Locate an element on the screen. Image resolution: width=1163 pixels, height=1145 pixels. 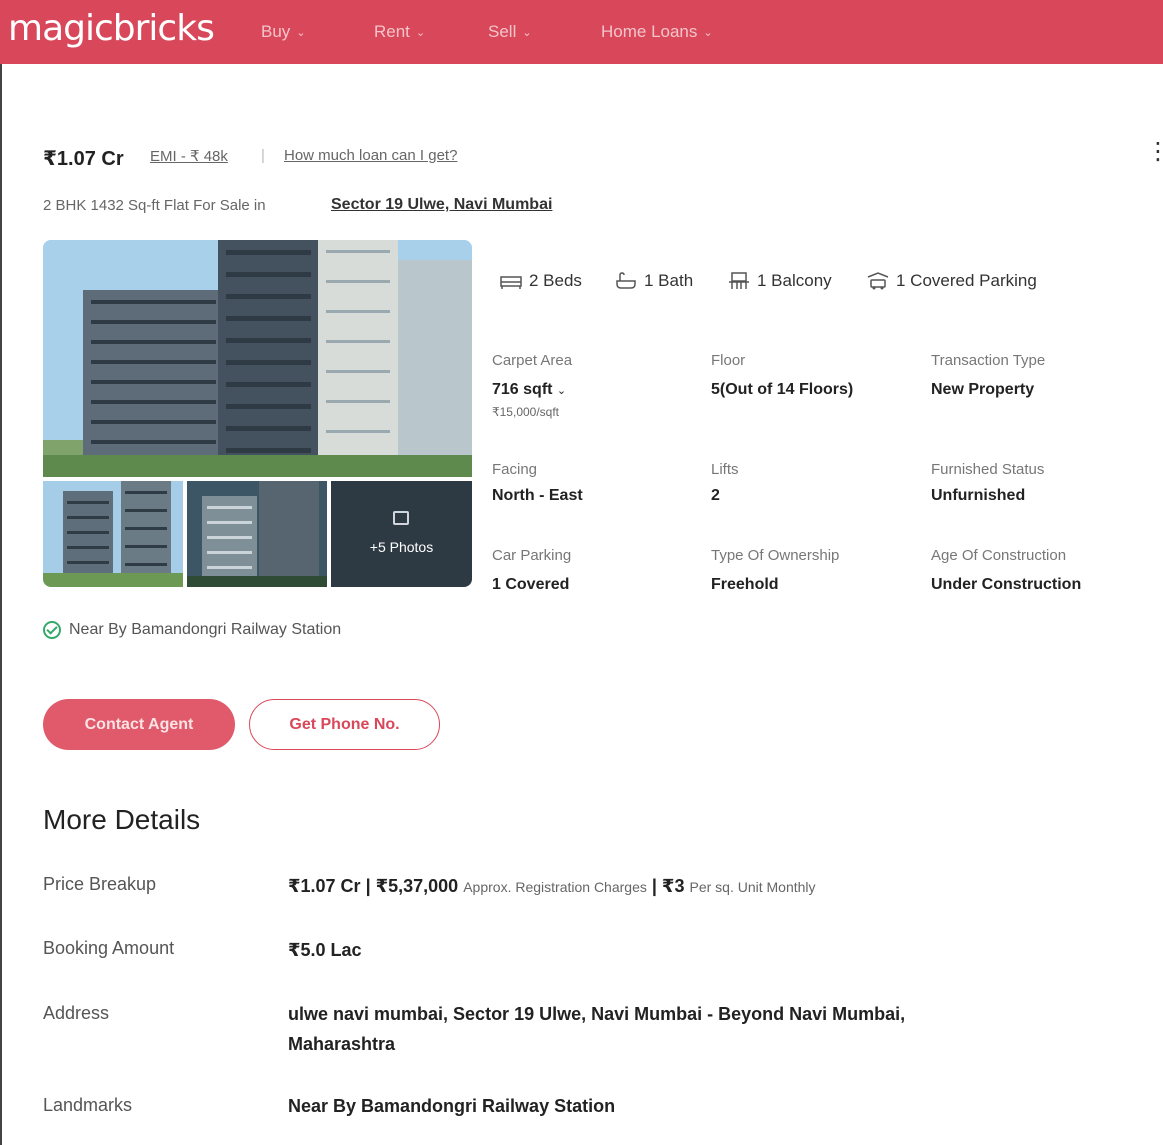
thumbnail-more-photos: +5 Photos is located at coordinates (401, 534).